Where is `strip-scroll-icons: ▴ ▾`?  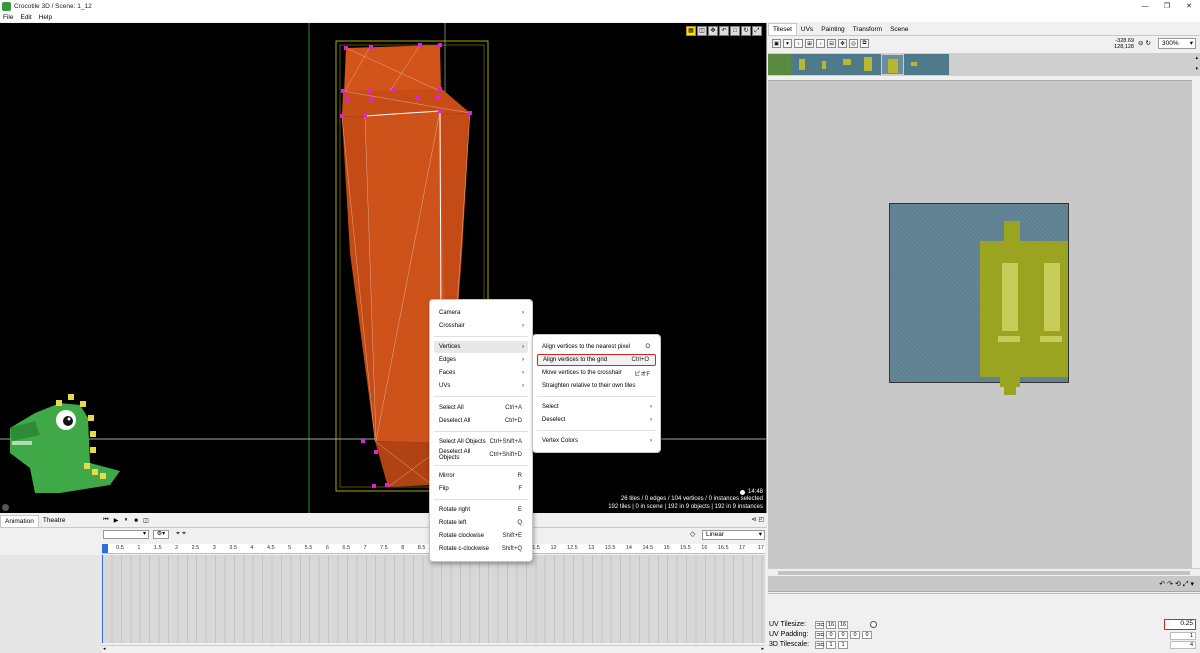 strip-scroll-icons: ▴ ▾ is located at coordinates (1196, 64).